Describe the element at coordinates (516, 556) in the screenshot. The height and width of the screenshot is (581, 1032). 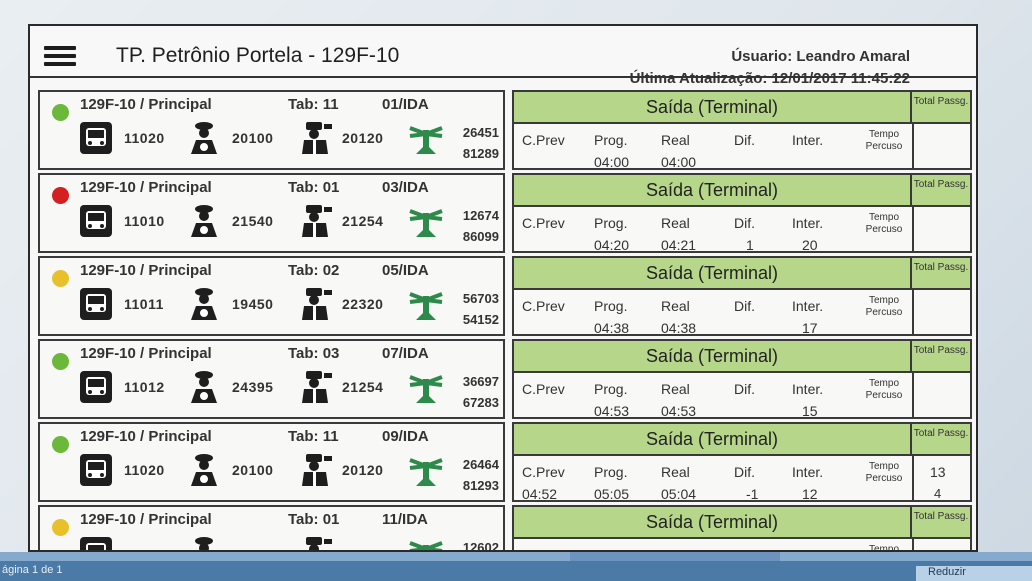
I see `horizontal-scrollbar` at that location.